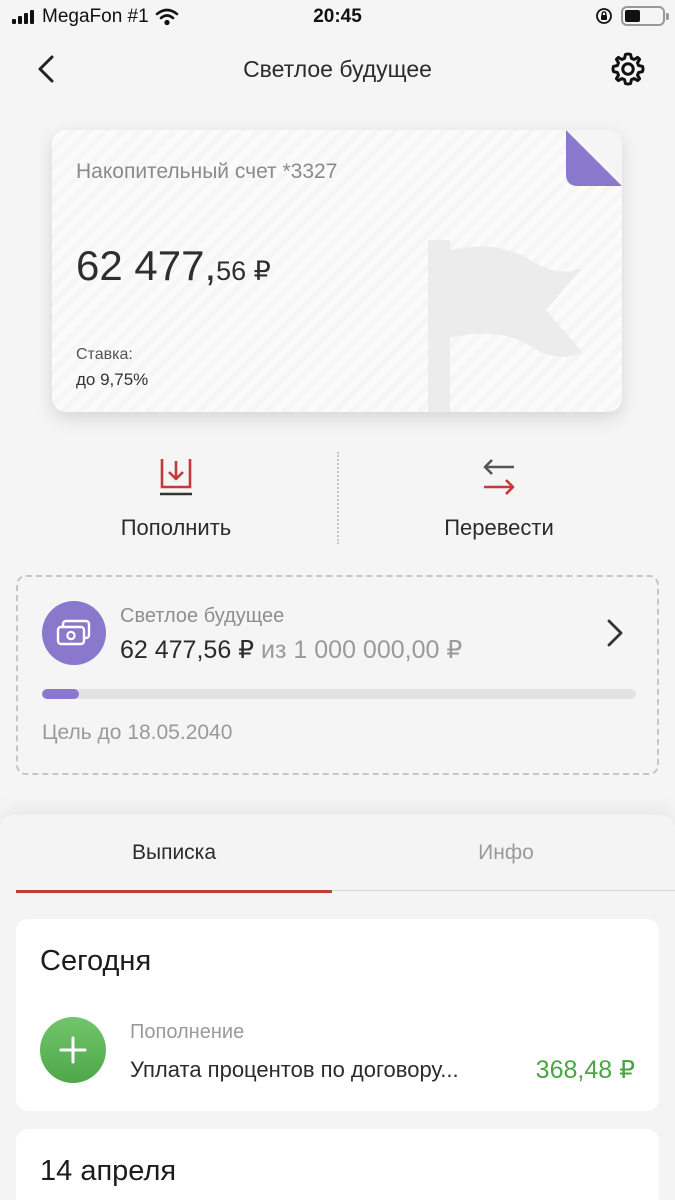 The width and height of the screenshot is (675, 1200). What do you see at coordinates (187, 650) in the screenshot?
I see `goal-current: 62 477,56 ₽` at bounding box center [187, 650].